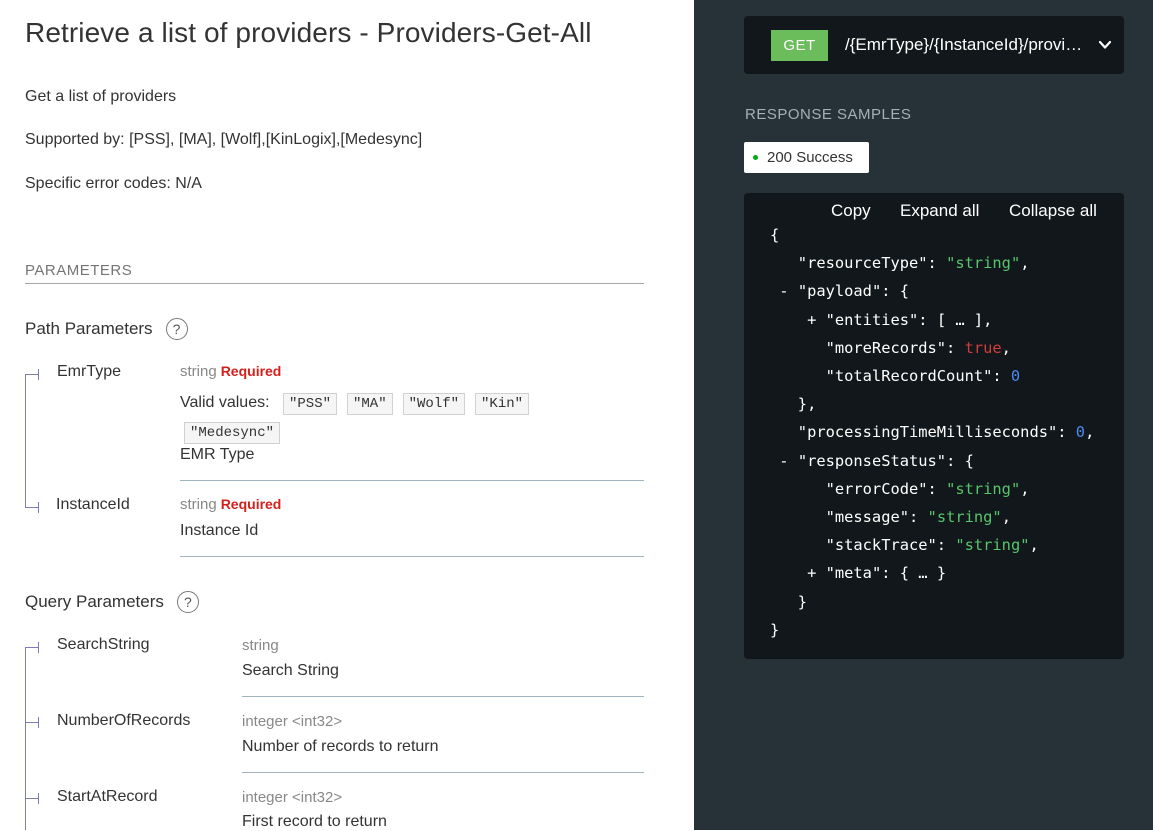 The image size is (1153, 831). I want to click on response-tab-label: 200 Success, so click(810, 157).